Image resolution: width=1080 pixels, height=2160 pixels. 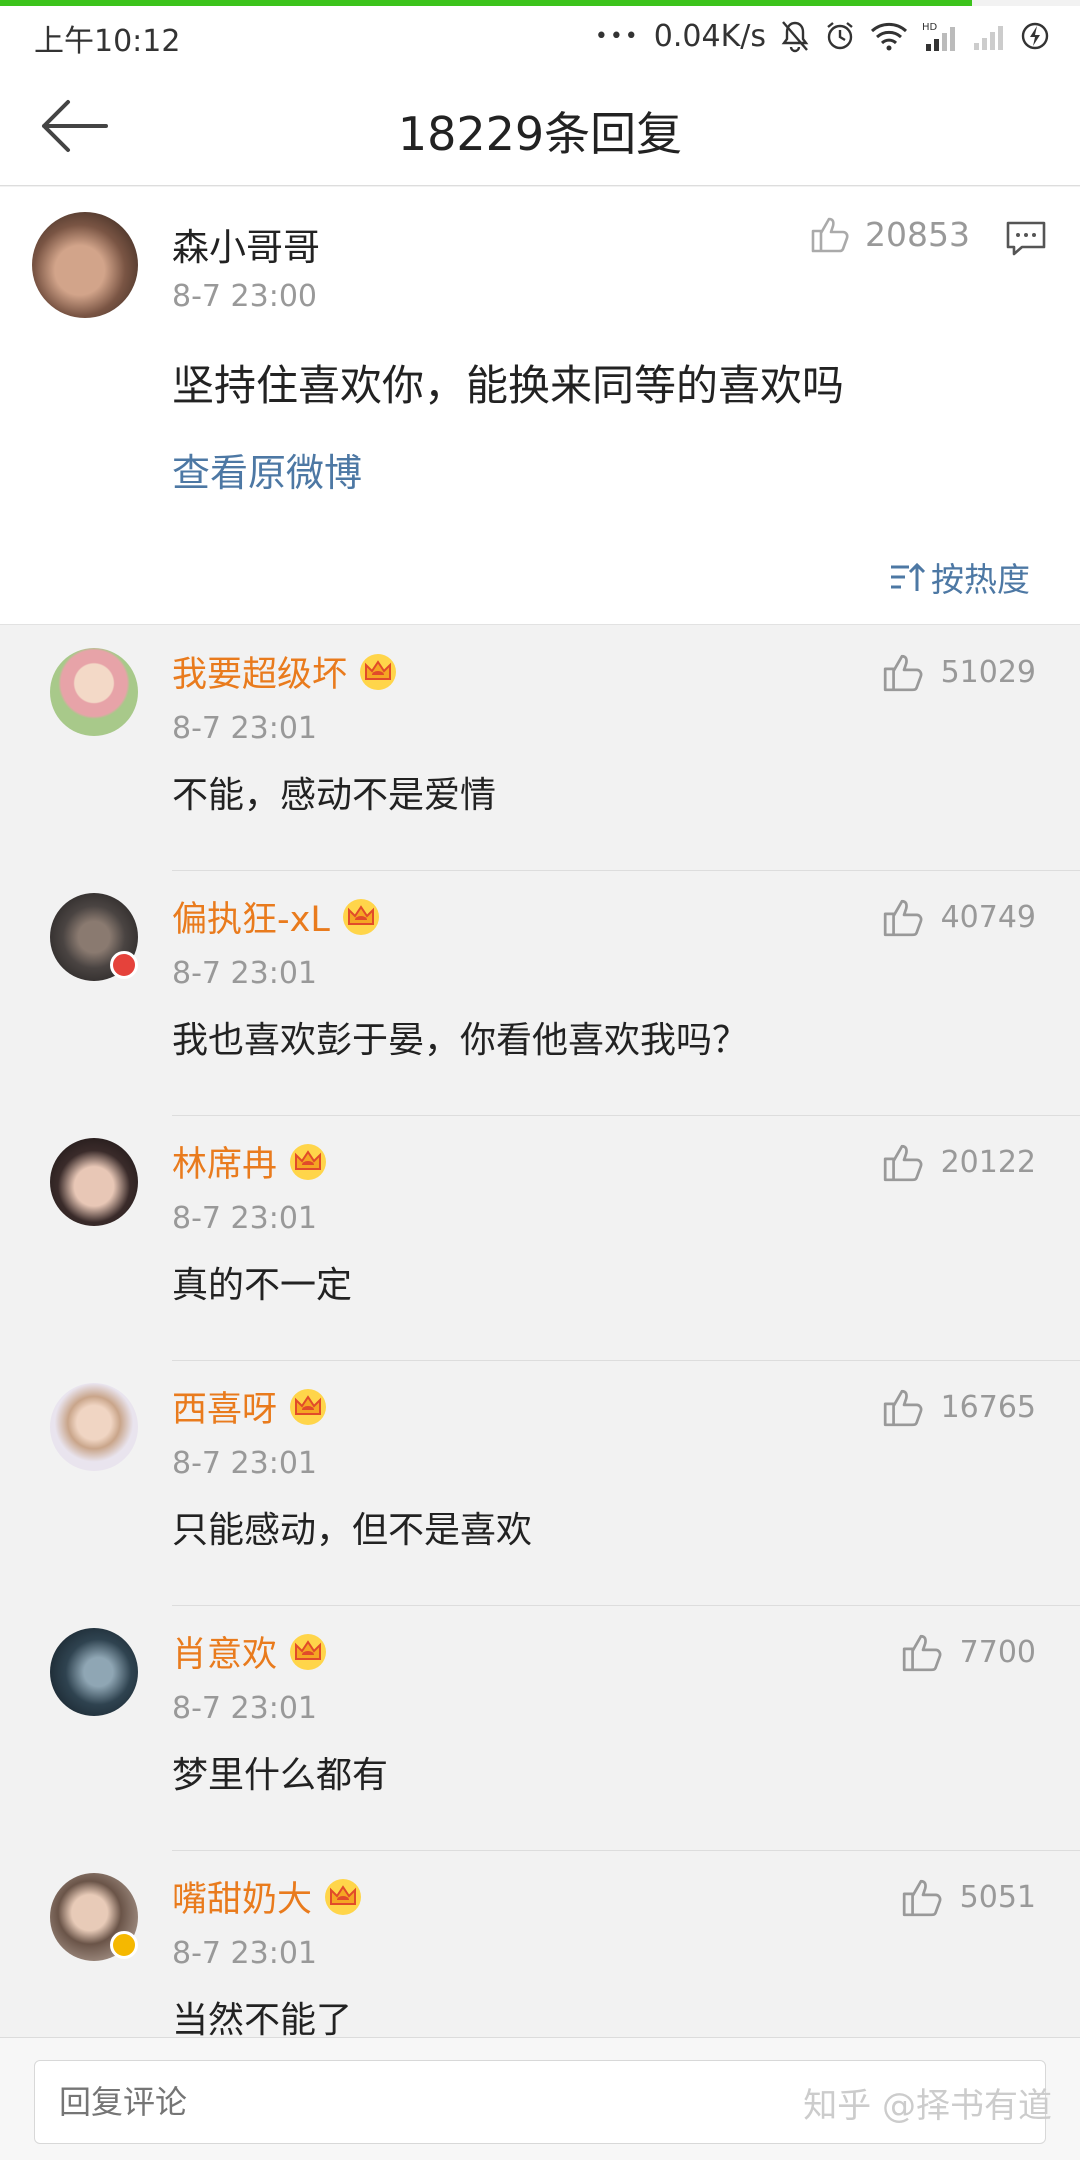 What do you see at coordinates (997, 1897) in the screenshot?
I see `like-count: 5051` at bounding box center [997, 1897].